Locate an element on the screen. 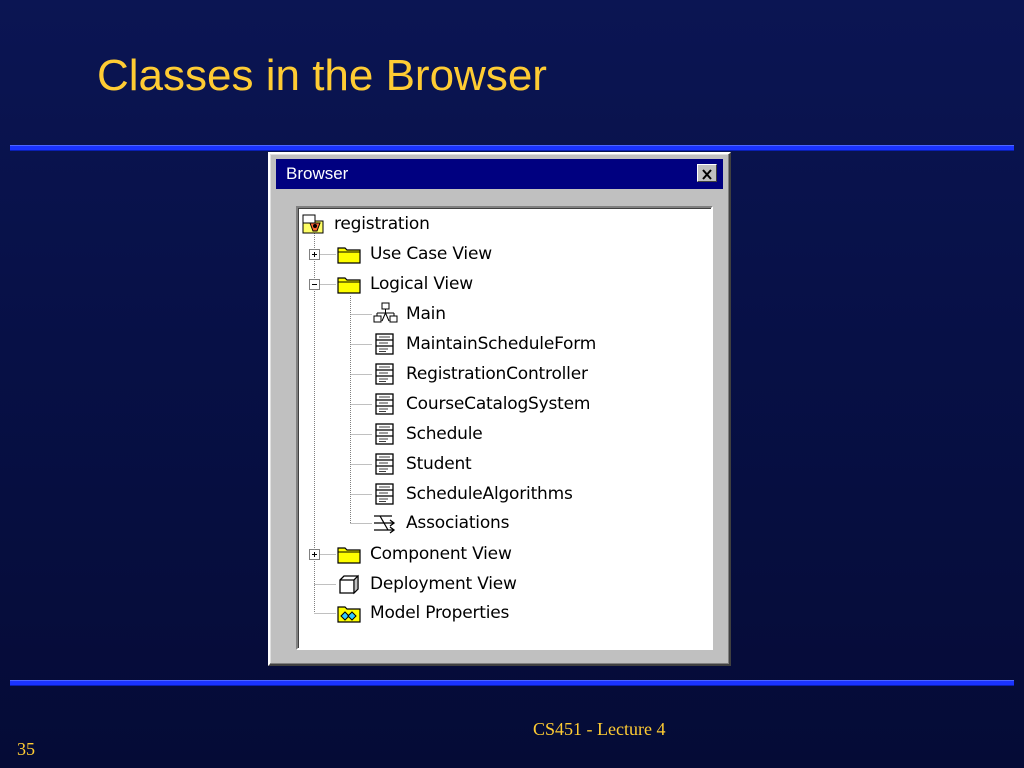 The height and width of the screenshot is (768, 1024). tree-node-maintainscheduleform: MaintainScheduleForm is located at coordinates (484, 344).